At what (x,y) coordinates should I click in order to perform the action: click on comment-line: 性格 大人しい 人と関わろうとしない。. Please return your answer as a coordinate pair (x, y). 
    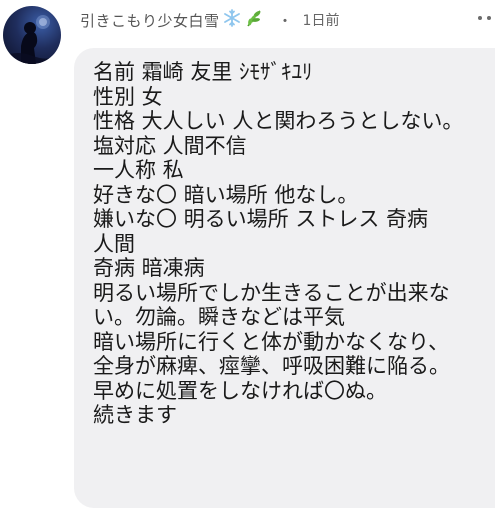
    Looking at the image, I should click on (278, 121).